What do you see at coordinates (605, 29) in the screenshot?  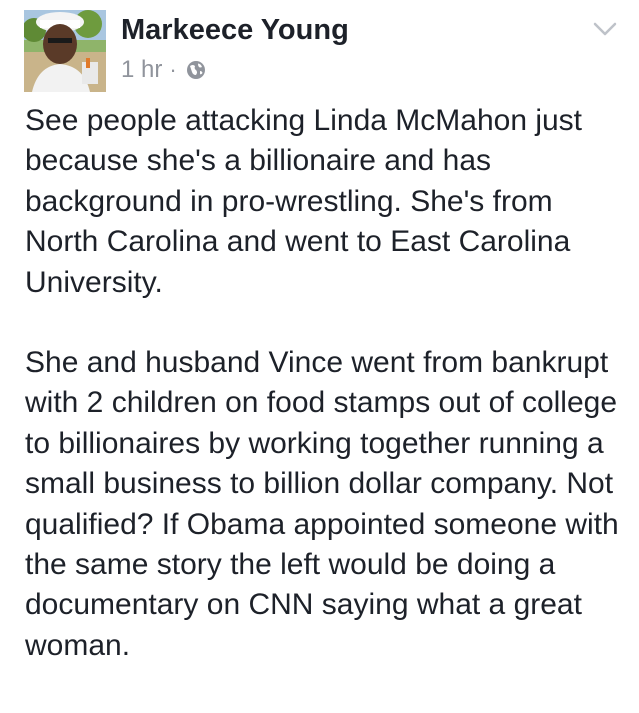 I see `chevron-down-icon` at bounding box center [605, 29].